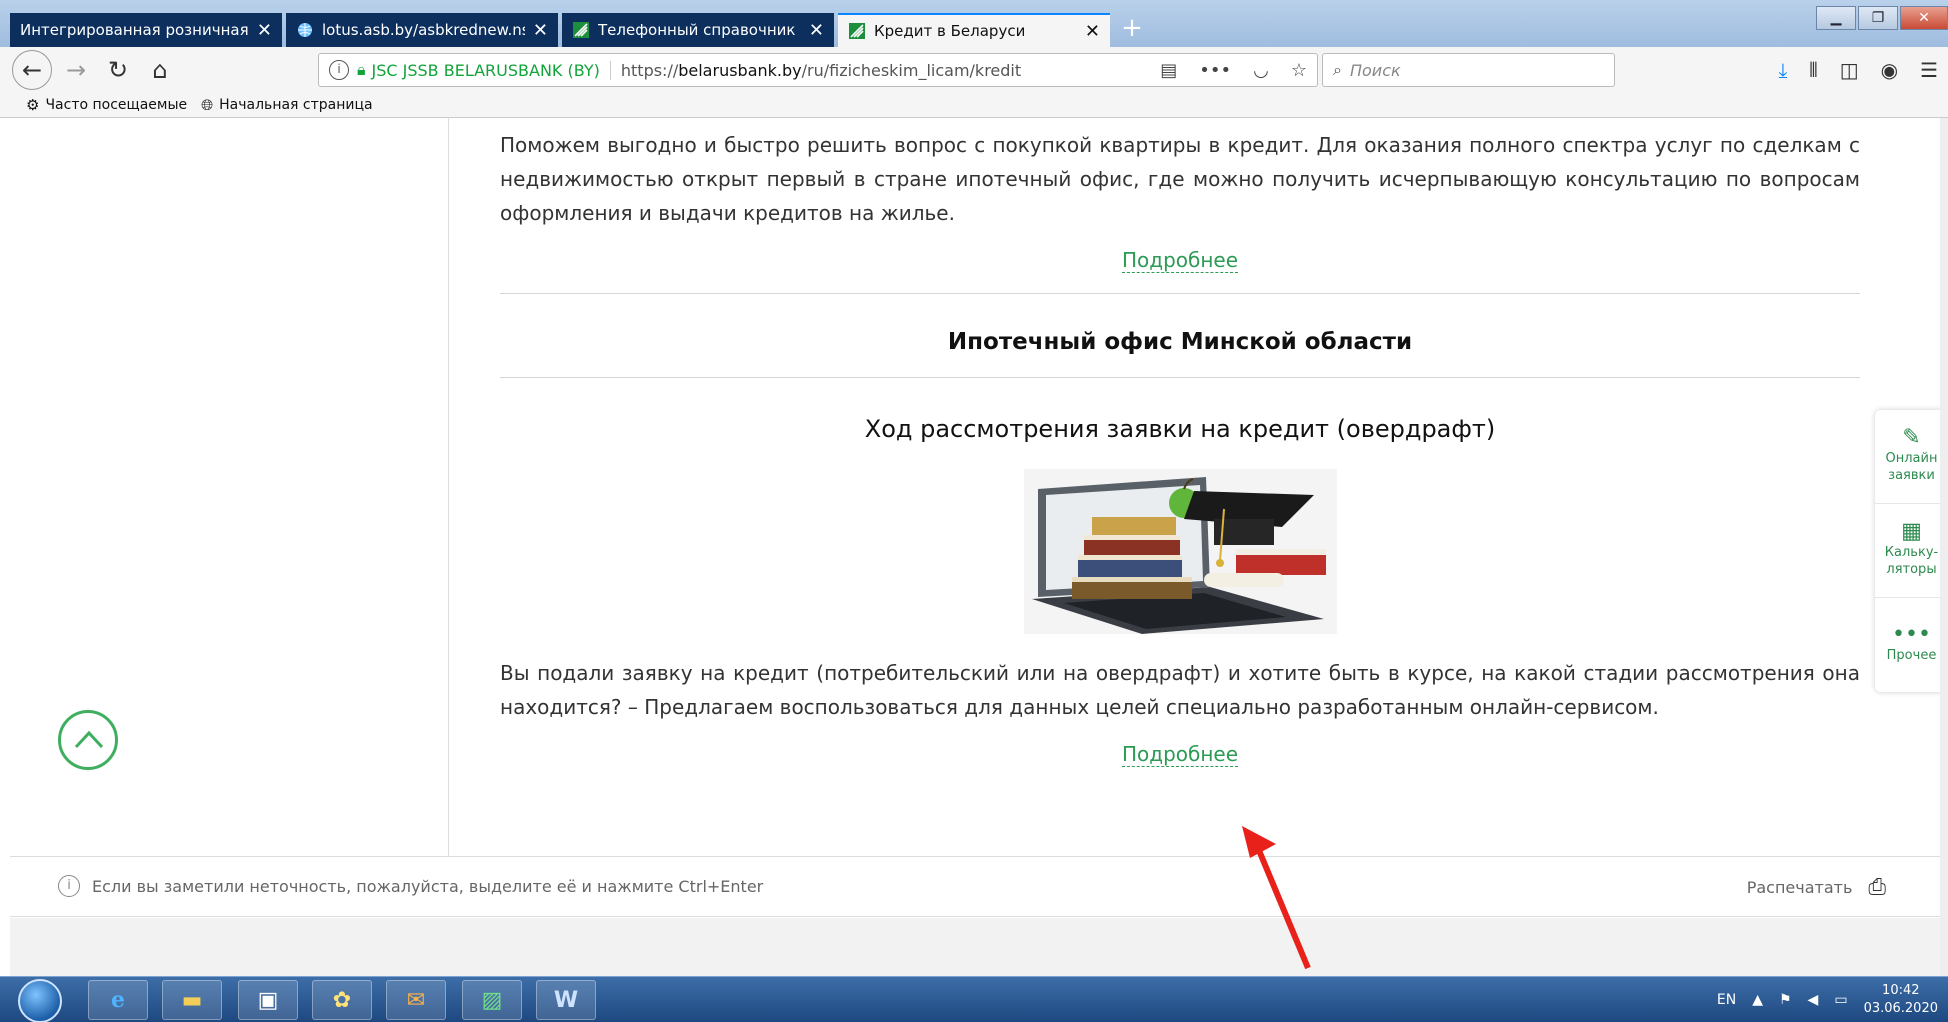 The image size is (1948, 1022). I want to click on arrow-right-icon: →, so click(76, 70).